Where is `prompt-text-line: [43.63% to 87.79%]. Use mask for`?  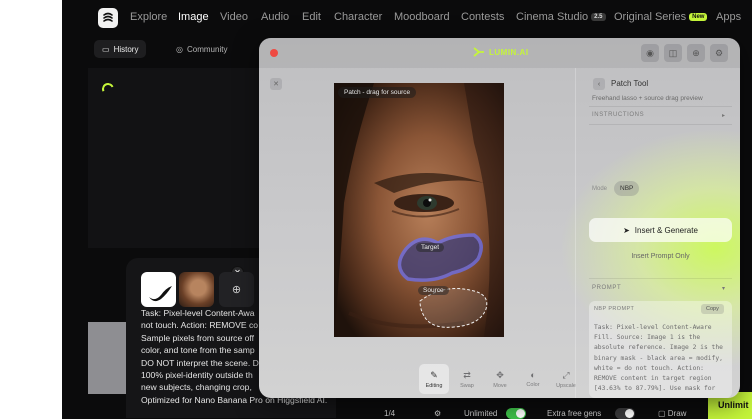
prompt-text-line: [43.63% to 87.79%]. Use mask for is located at coordinates (655, 389).